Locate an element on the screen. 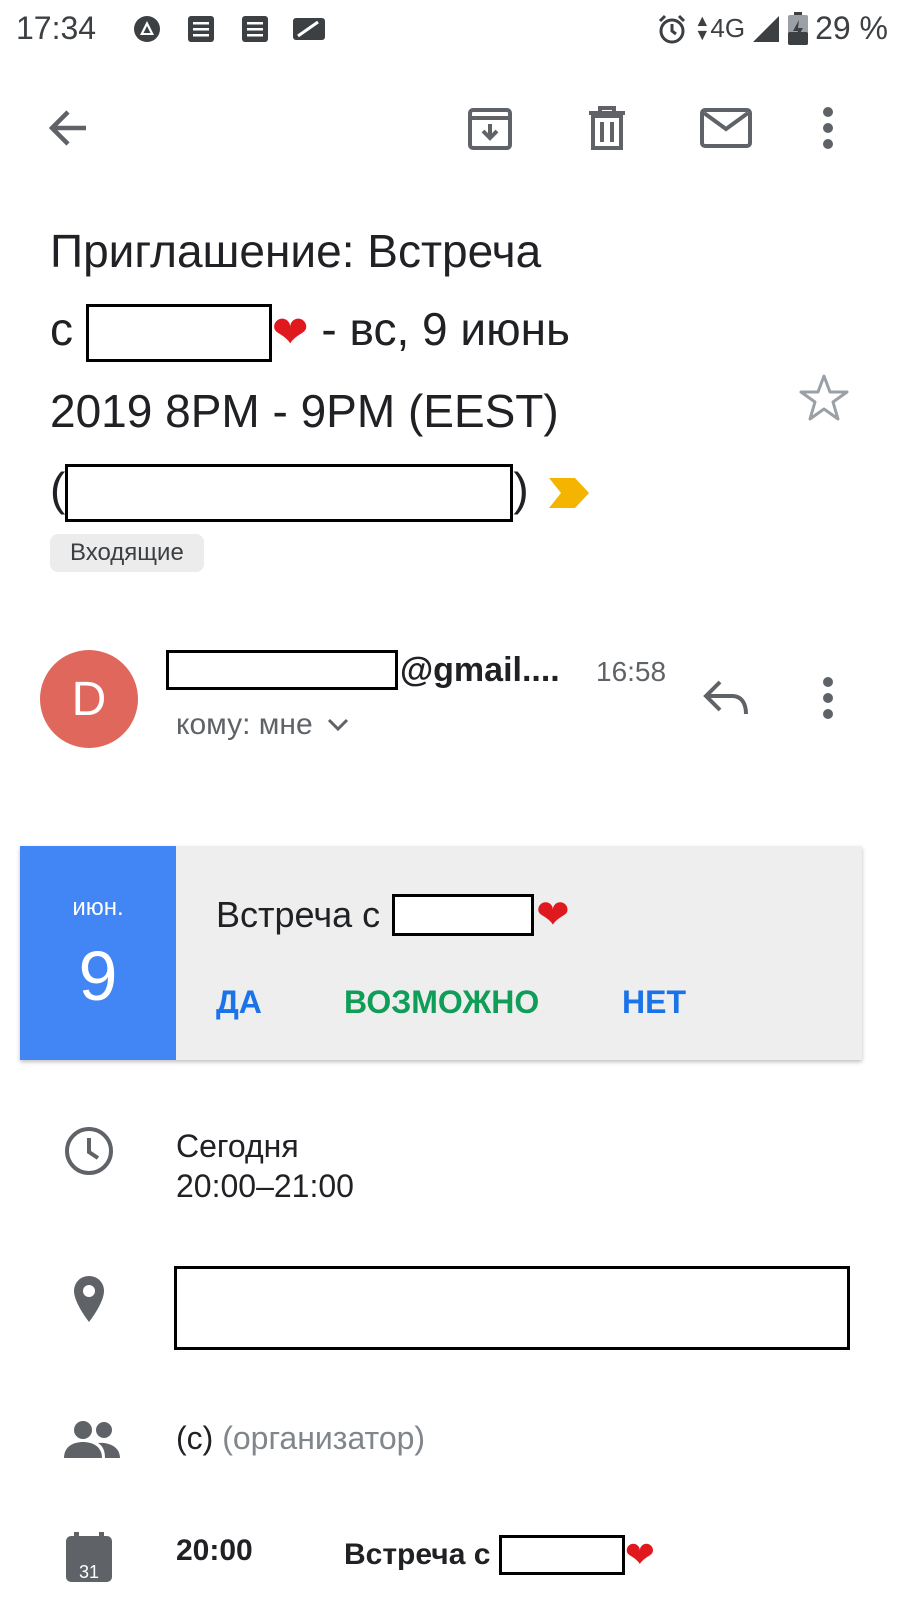 Image resolution: width=900 pixels, height=1600 pixels. data-arrows-icon: ▲ ▼ is located at coordinates (702, 28).